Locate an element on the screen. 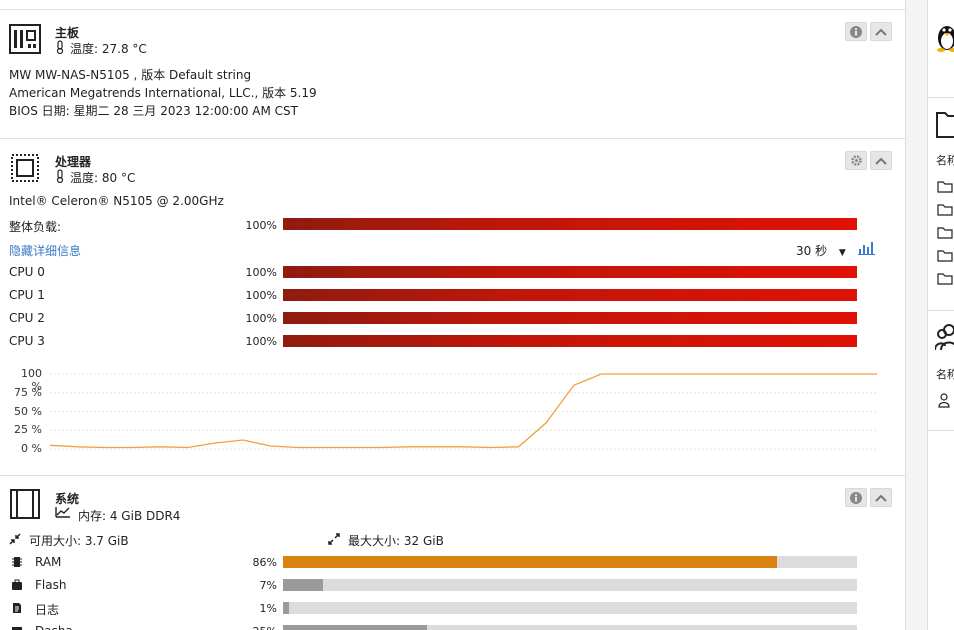 This screenshot has height=630, width=954. user-icon is located at coordinates (944, 402).